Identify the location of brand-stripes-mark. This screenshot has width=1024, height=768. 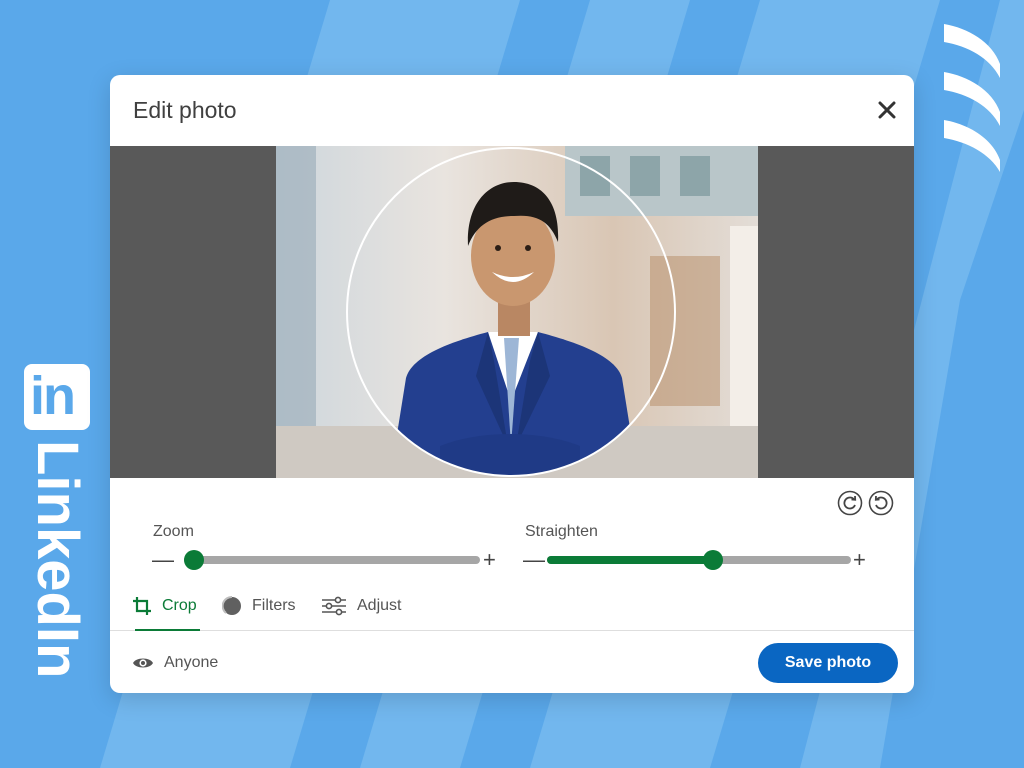
(972, 98).